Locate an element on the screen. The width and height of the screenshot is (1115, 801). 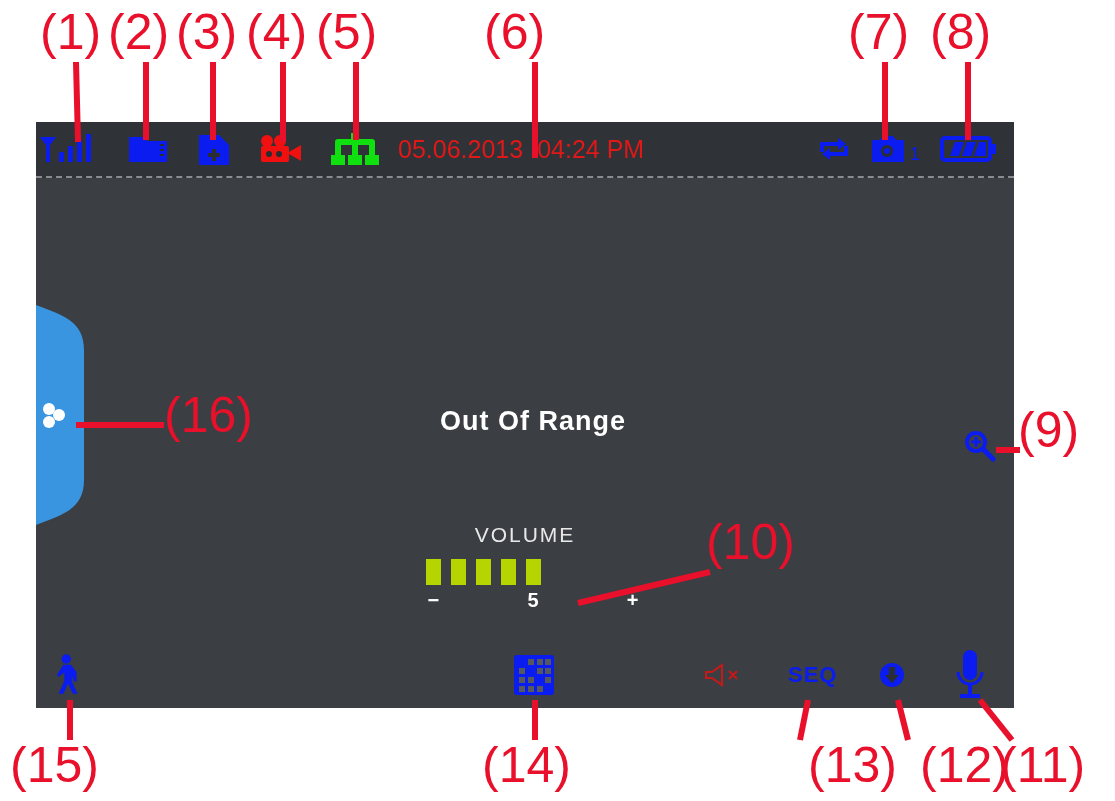
callout-number: (5) is located at coordinates (347, 32).